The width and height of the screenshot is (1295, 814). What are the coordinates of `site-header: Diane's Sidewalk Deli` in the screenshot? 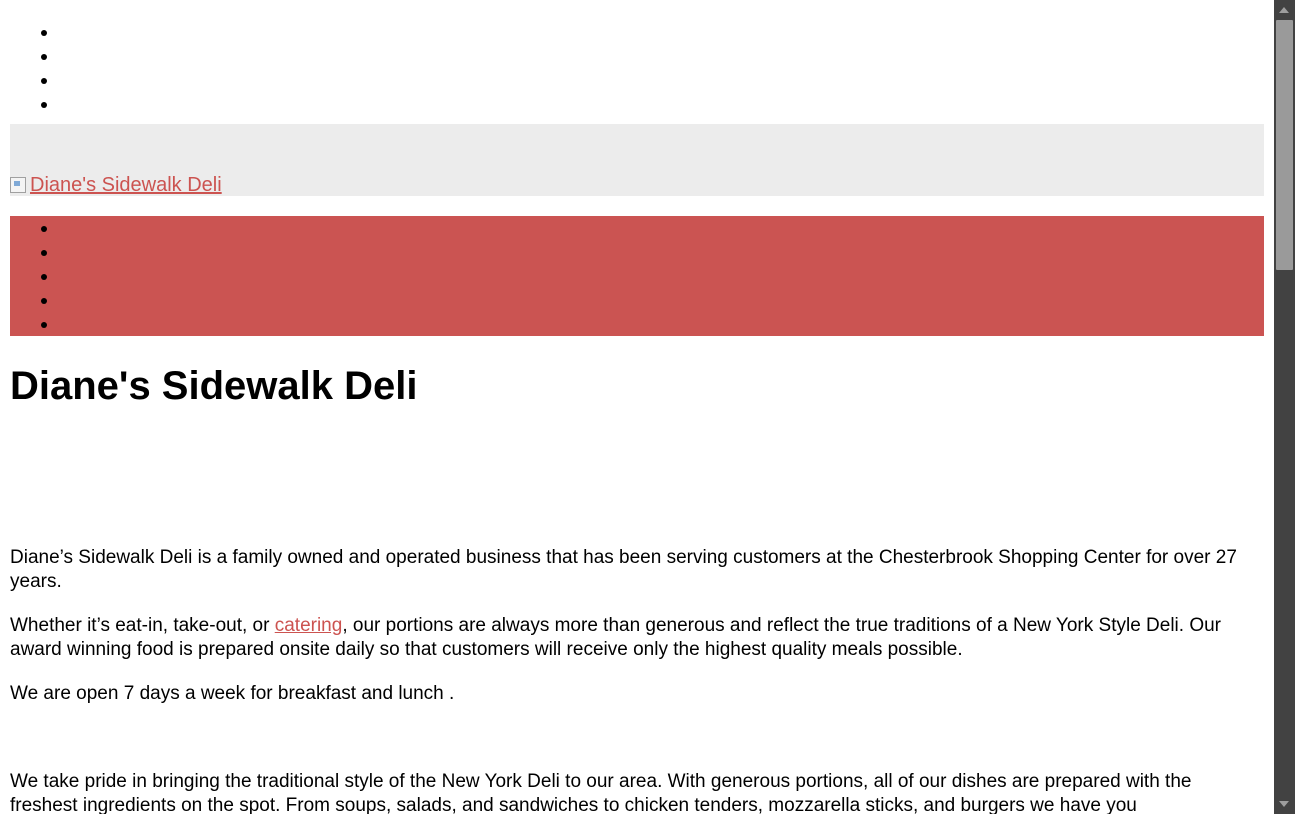 It's located at (637, 160).